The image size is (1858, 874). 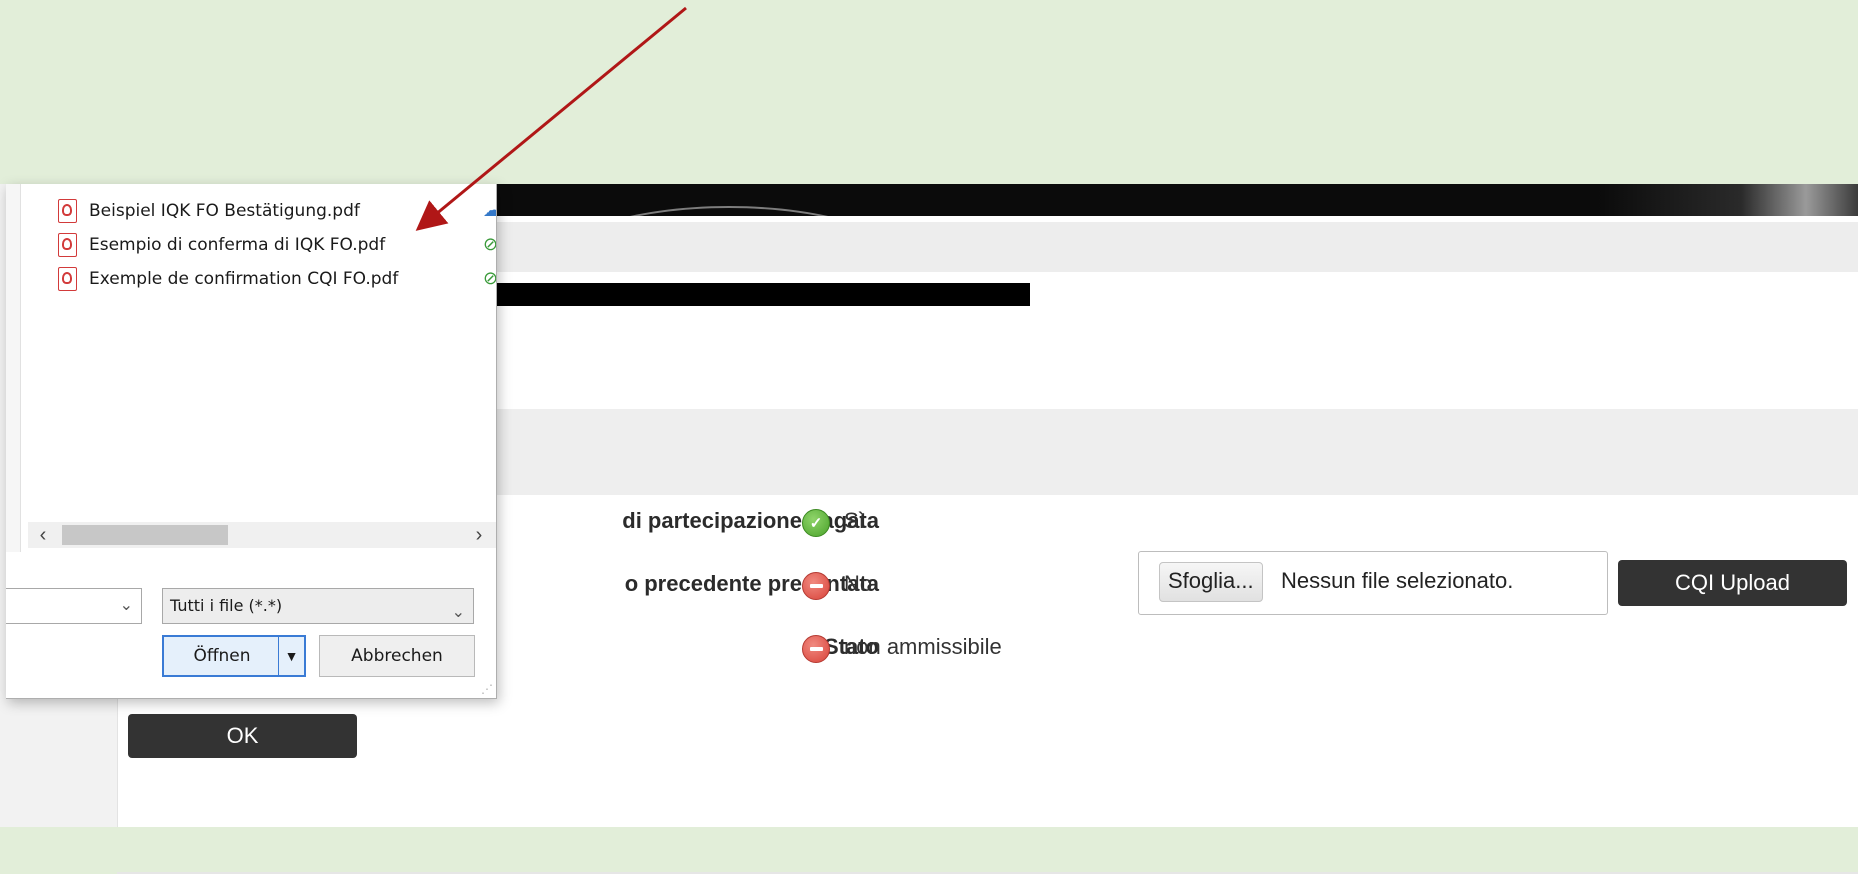 I want to click on file-type-select: Tutti i file (*.*) ⌄, so click(x=318, y=606).